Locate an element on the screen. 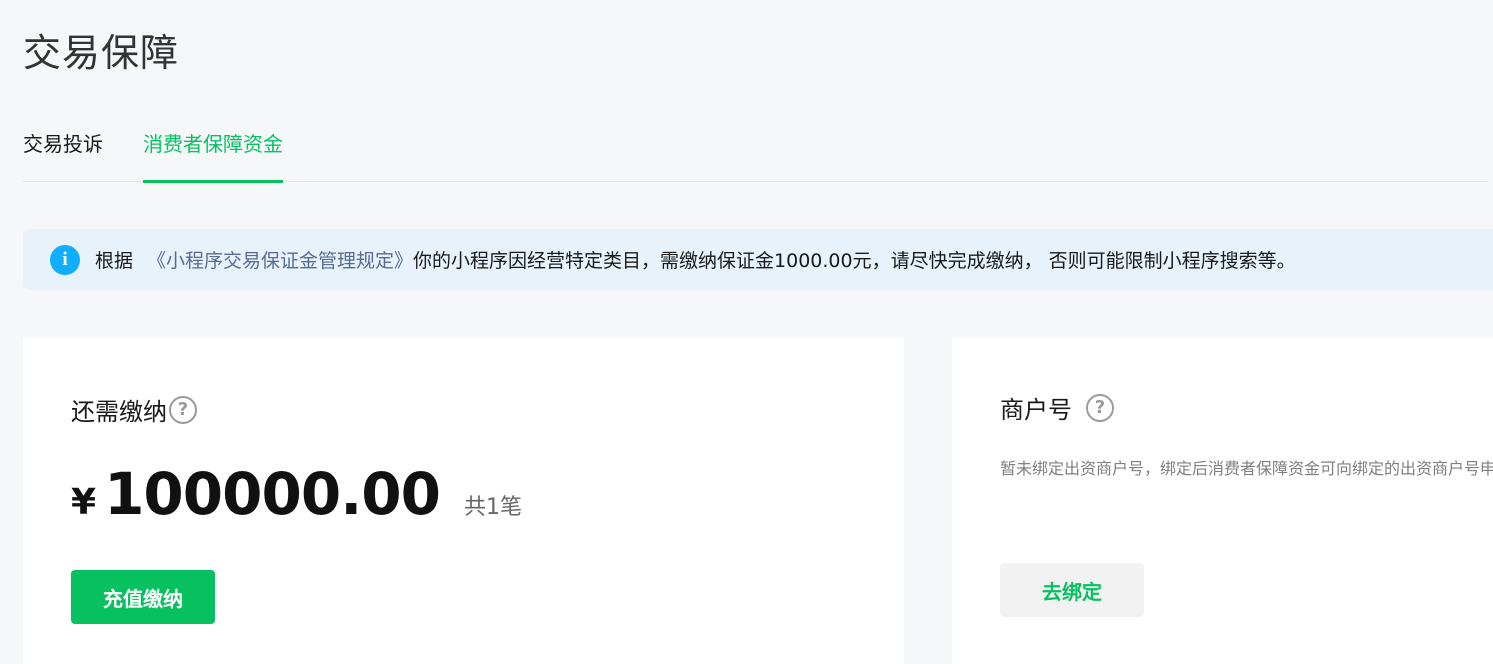 The height and width of the screenshot is (664, 1493). info-icon: i is located at coordinates (65, 259).